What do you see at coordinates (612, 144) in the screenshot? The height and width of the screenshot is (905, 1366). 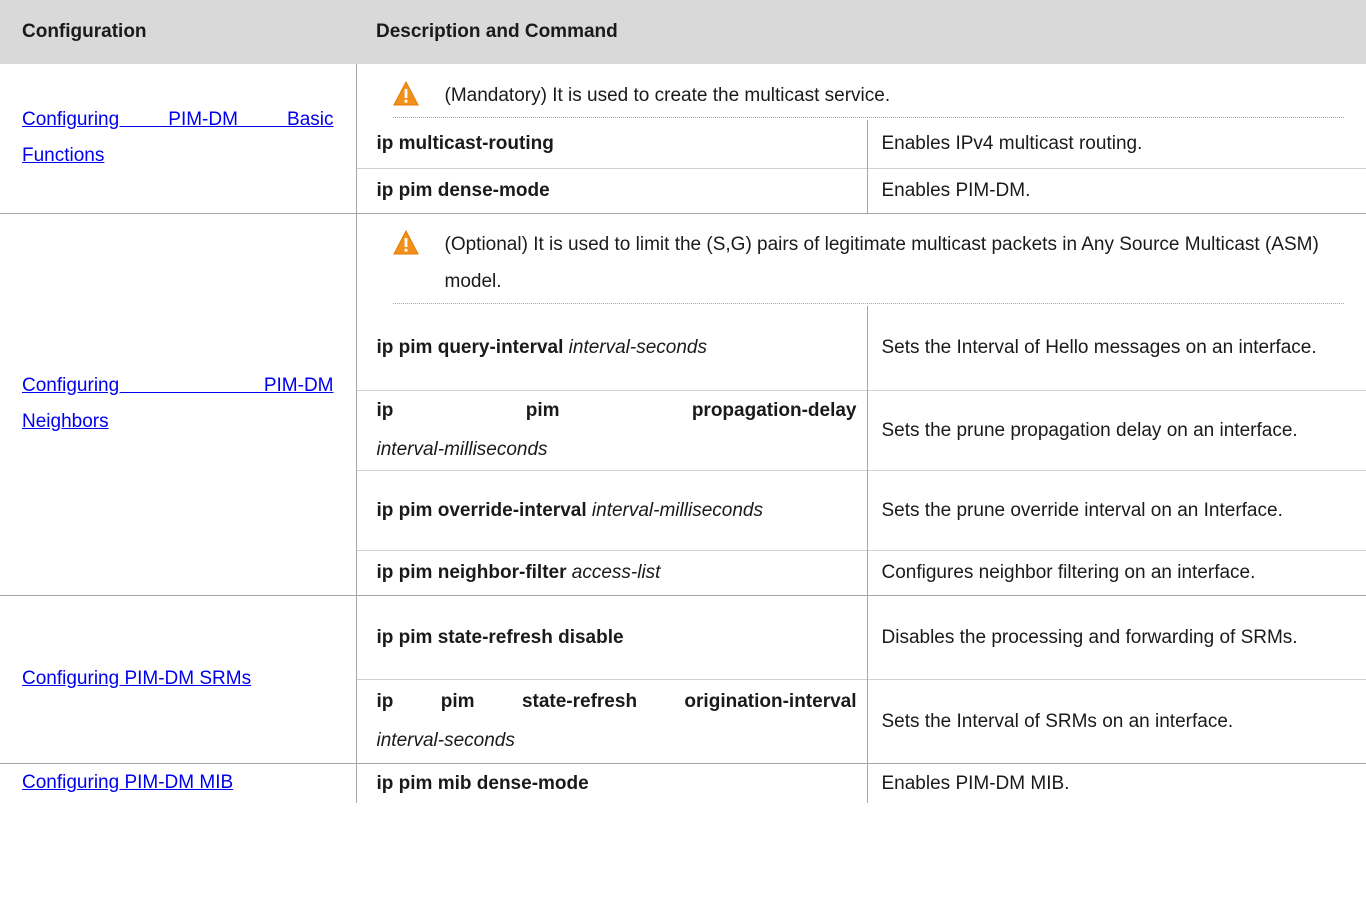 I see `command-cell: ip multicast-routing` at bounding box center [612, 144].